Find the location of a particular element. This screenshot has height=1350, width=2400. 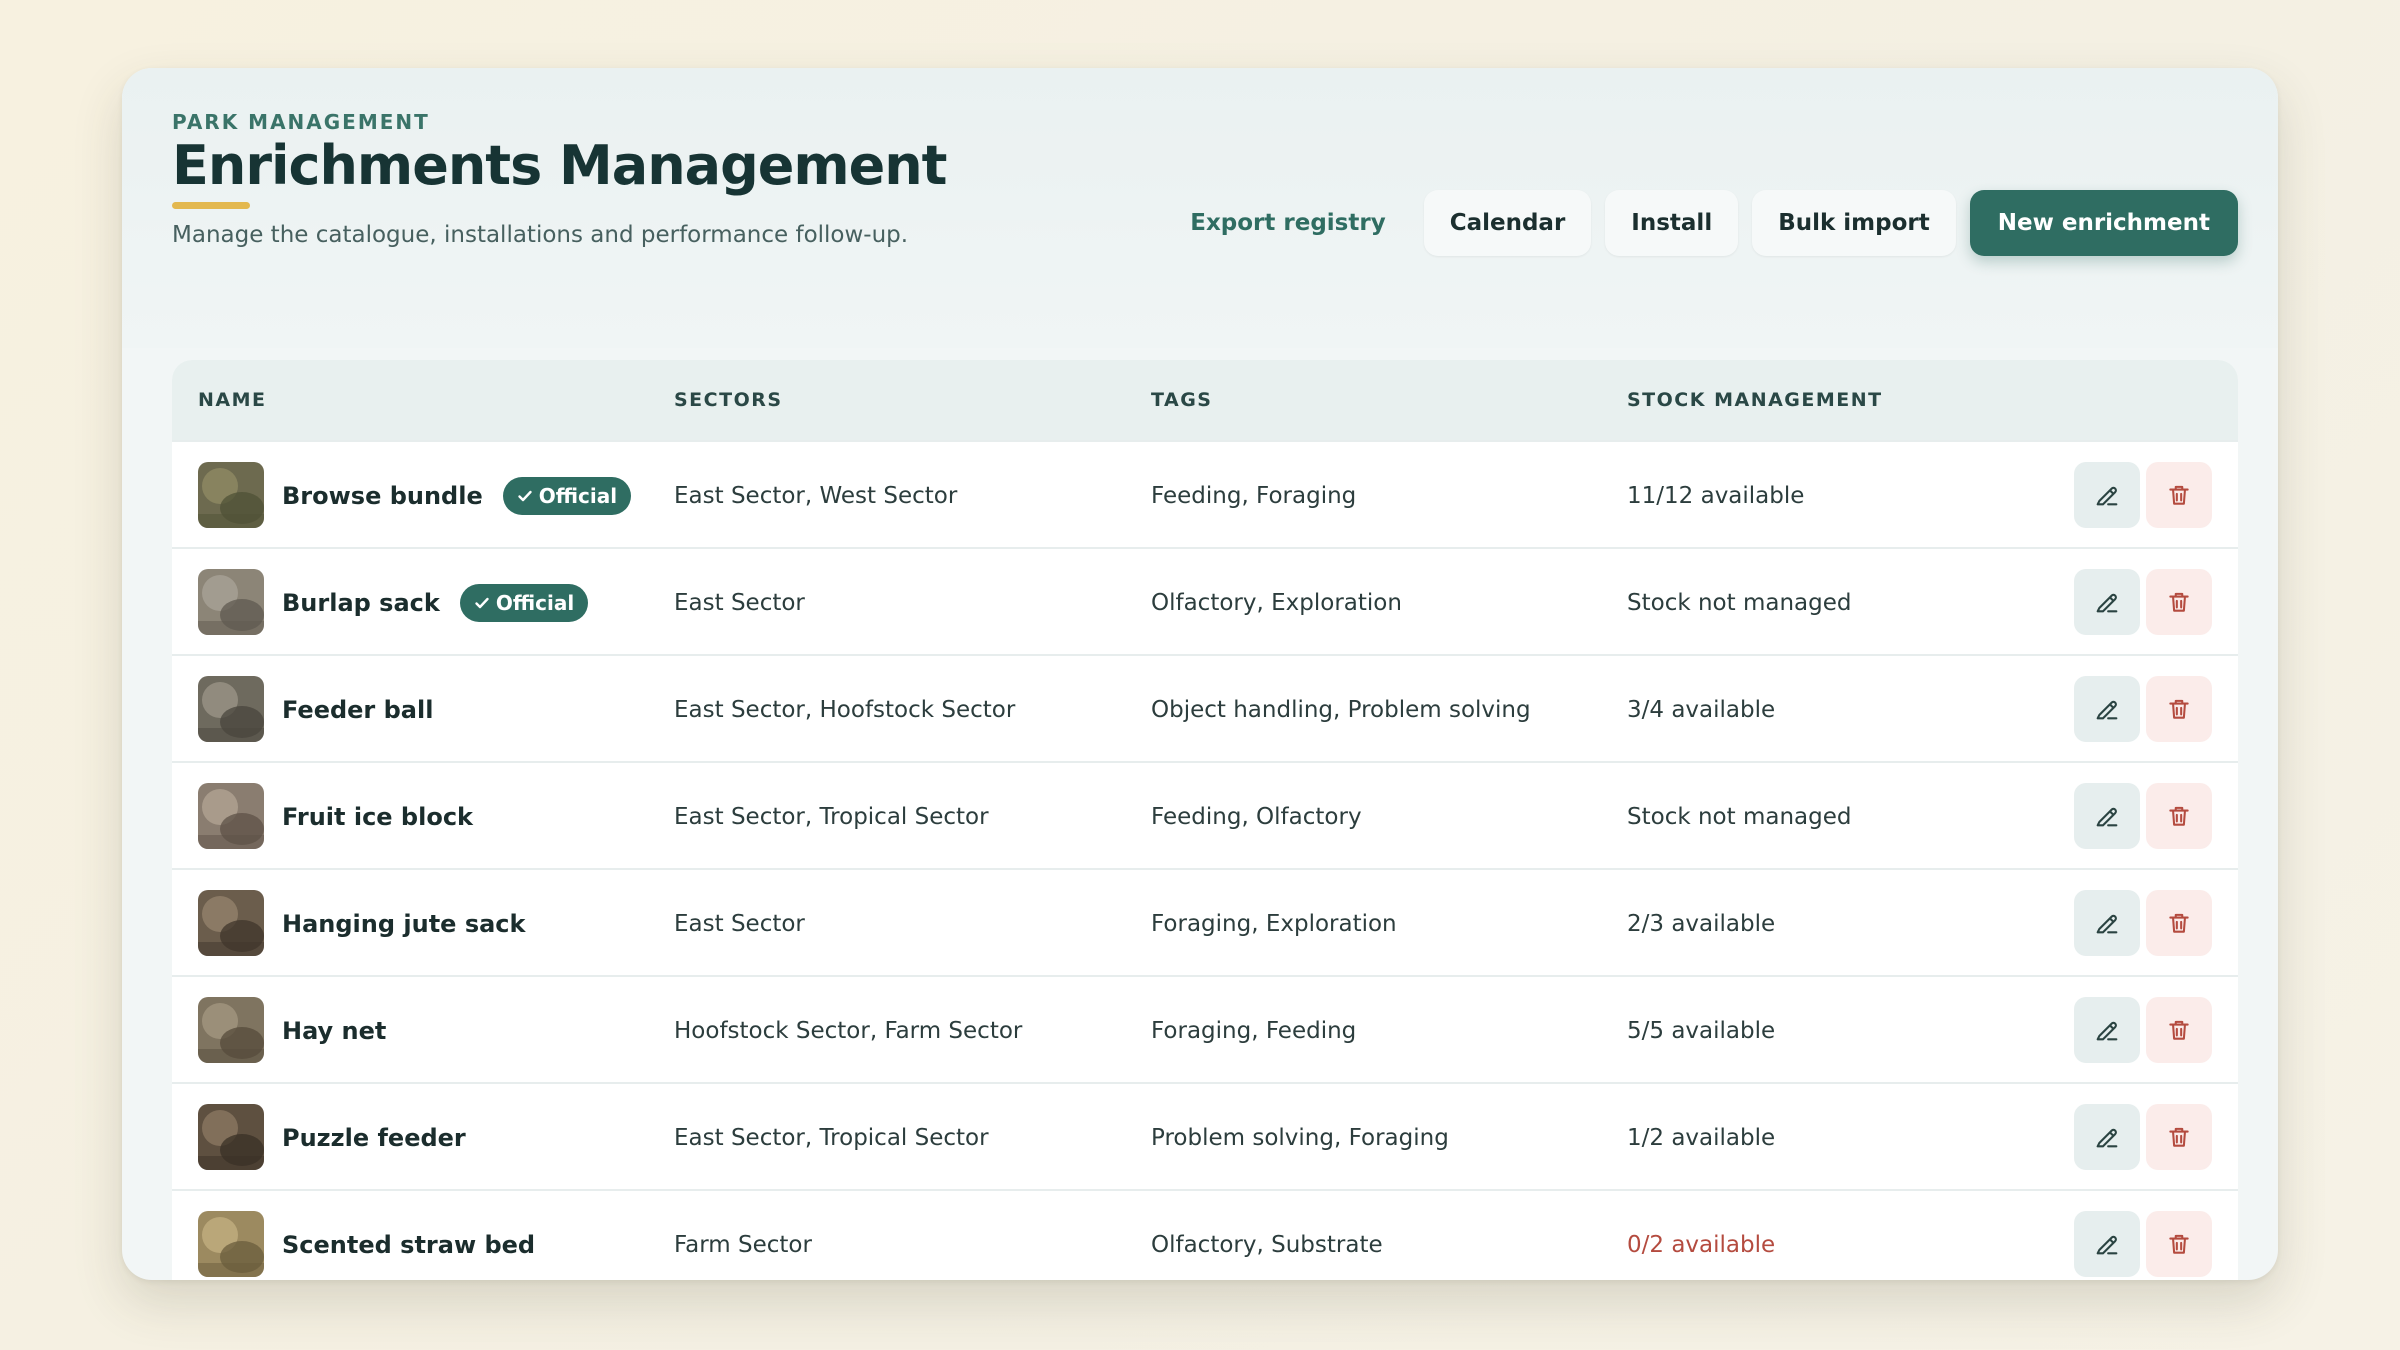

table-header: NAME SECTORS TAGS STOCK MANAGEMENT is located at coordinates (1205, 400).